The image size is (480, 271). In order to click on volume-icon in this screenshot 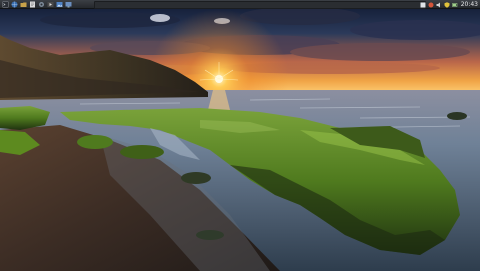, I will do `click(439, 5)`.